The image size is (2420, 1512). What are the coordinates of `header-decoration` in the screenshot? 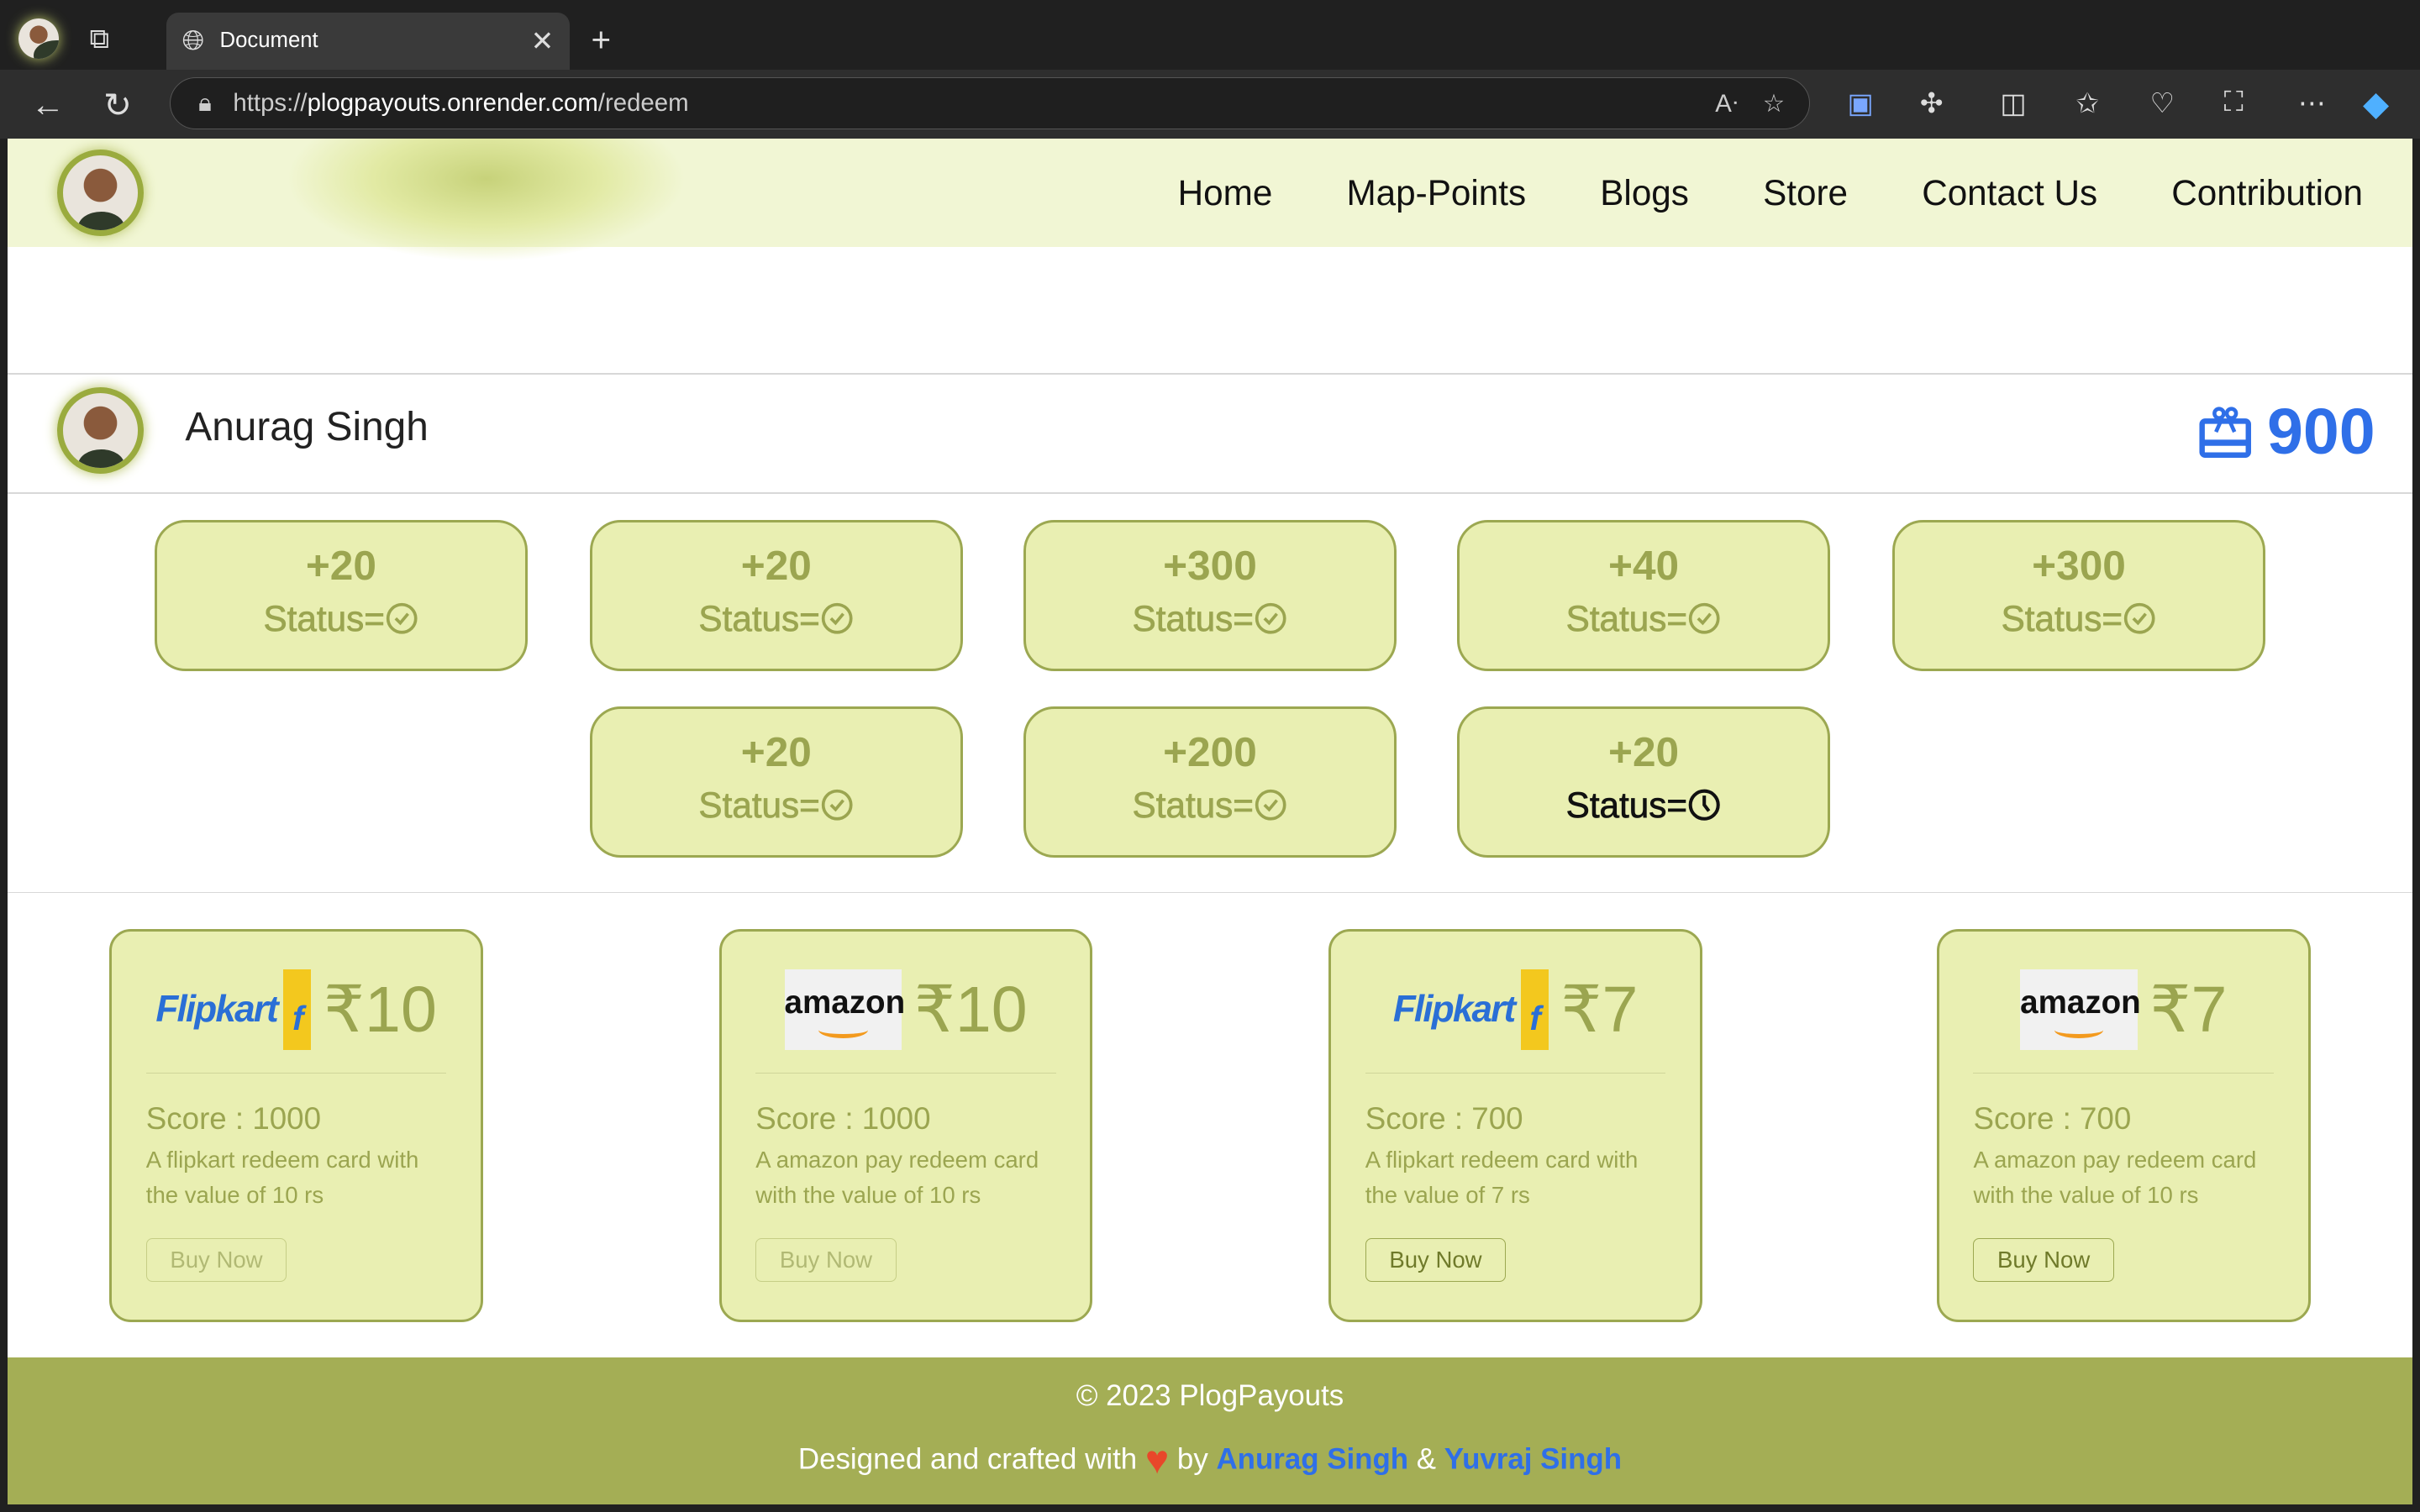 It's located at (486, 201).